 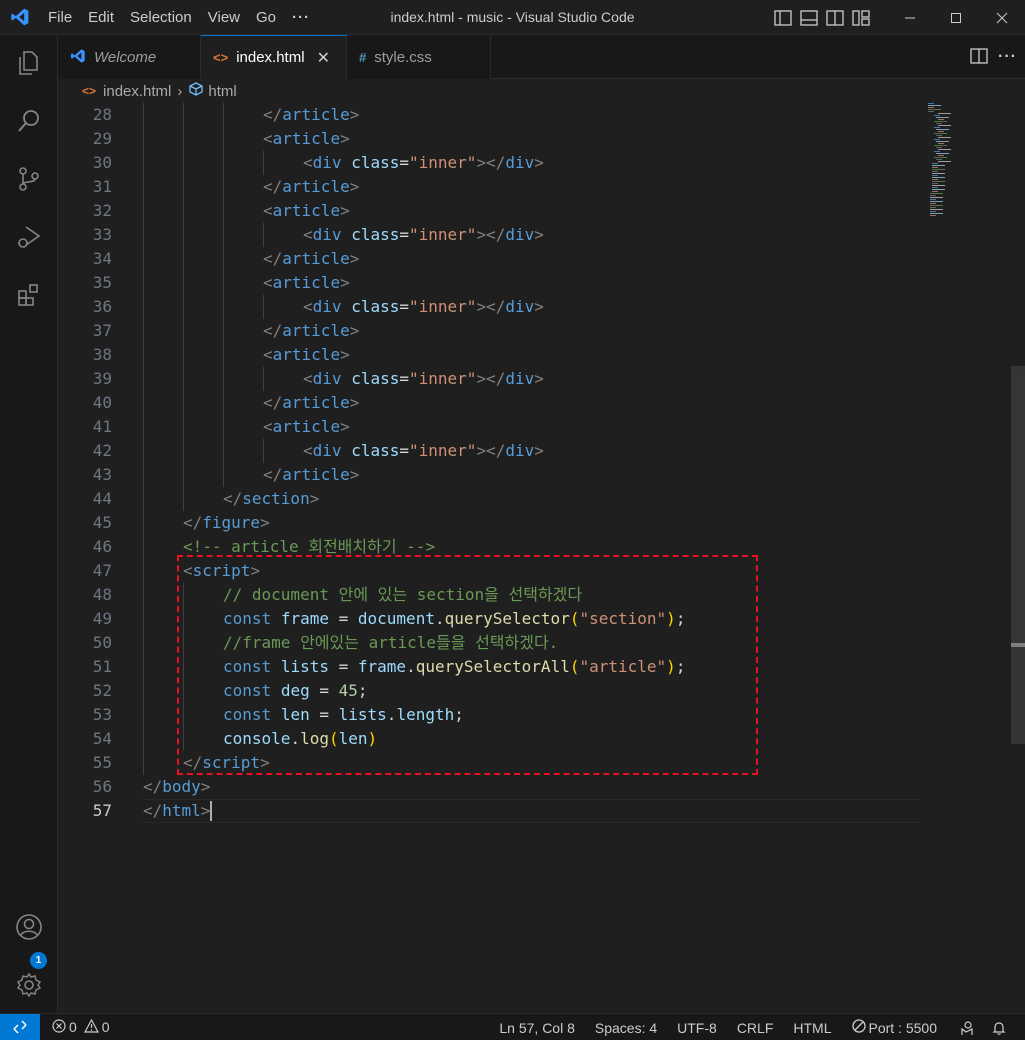 I want to click on code-line: 44 </section>, so click(x=488, y=499).